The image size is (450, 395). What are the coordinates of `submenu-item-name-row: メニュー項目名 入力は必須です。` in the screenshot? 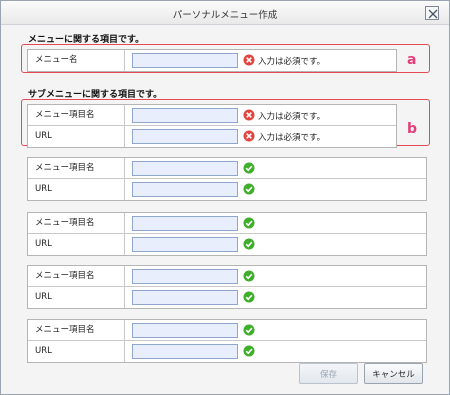 It's located at (212, 115).